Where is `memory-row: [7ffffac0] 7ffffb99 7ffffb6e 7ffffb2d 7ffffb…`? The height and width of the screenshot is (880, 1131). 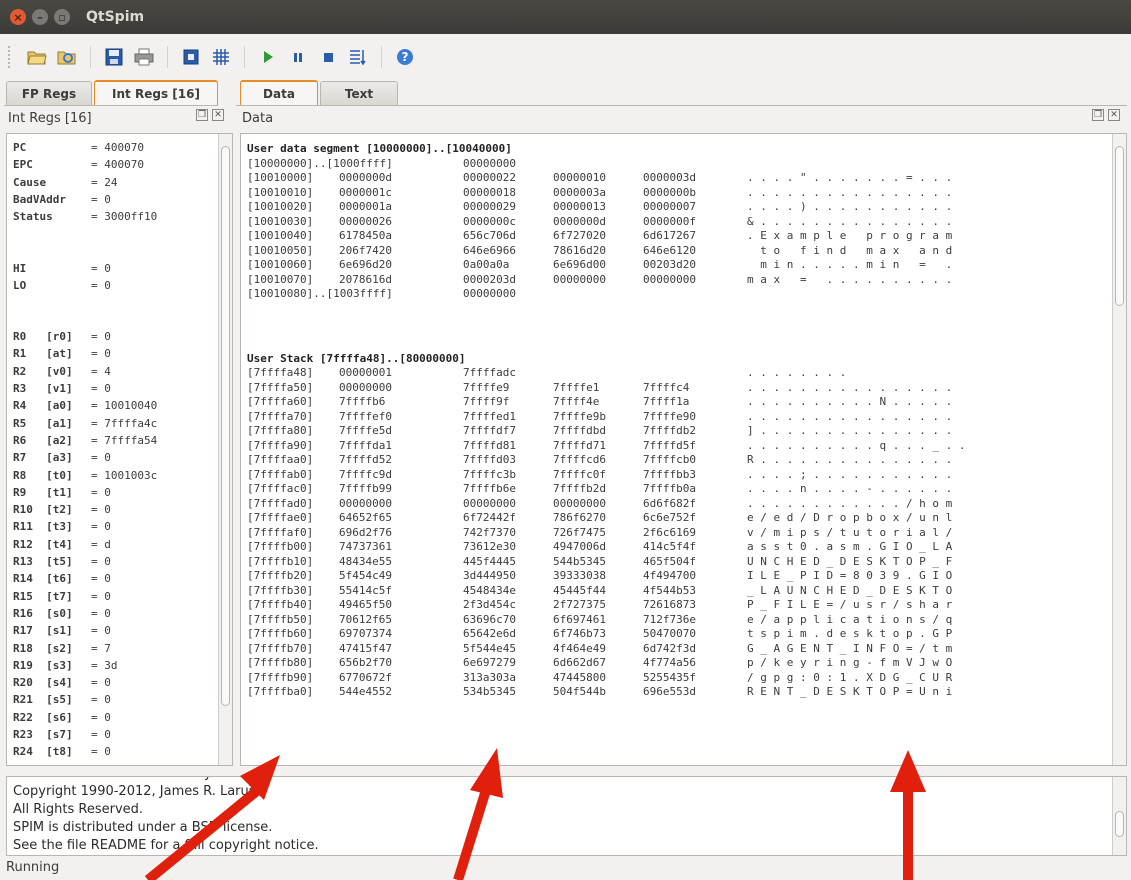
memory-row: [7ffffac0] 7ffffb99 7ffffb6e 7ffffb2d 7ffffb… is located at coordinates (677, 488).